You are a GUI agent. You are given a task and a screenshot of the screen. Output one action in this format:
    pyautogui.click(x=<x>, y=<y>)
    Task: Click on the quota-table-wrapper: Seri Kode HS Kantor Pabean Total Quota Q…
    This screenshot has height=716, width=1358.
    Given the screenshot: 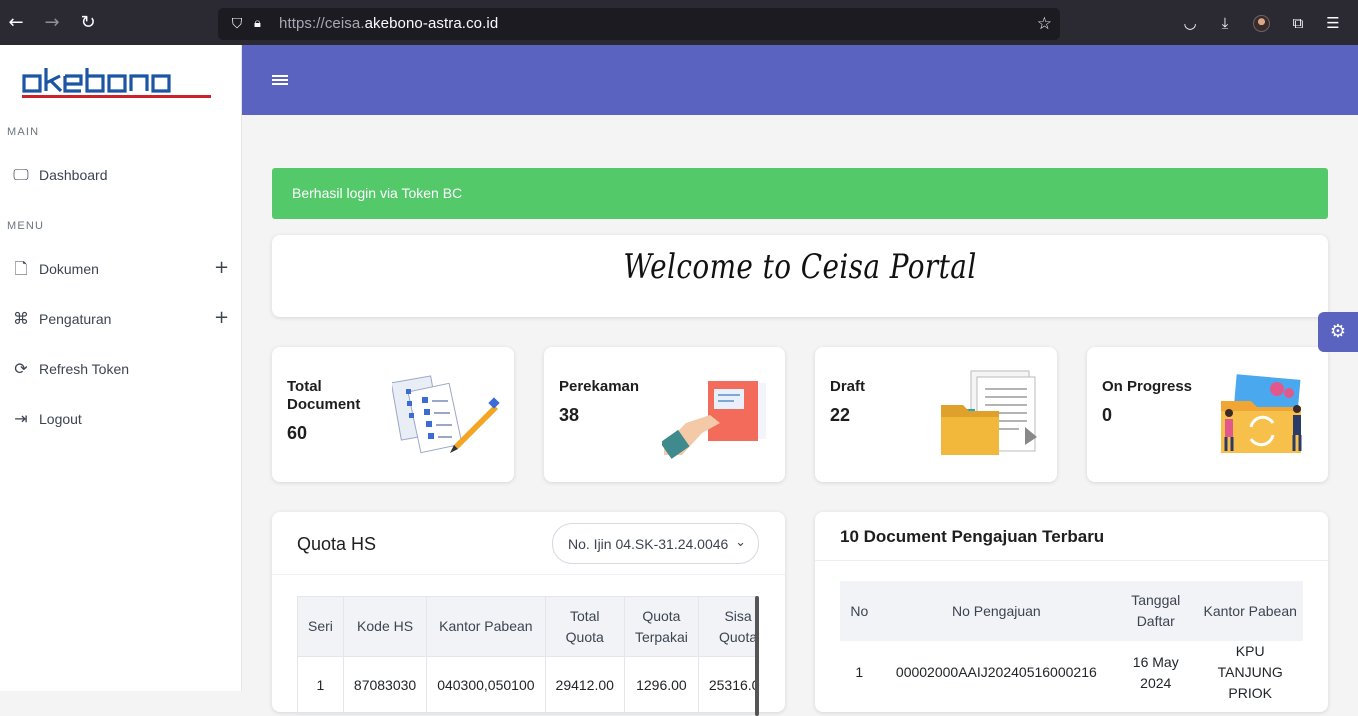 What is the action you would take?
    pyautogui.click(x=528, y=656)
    